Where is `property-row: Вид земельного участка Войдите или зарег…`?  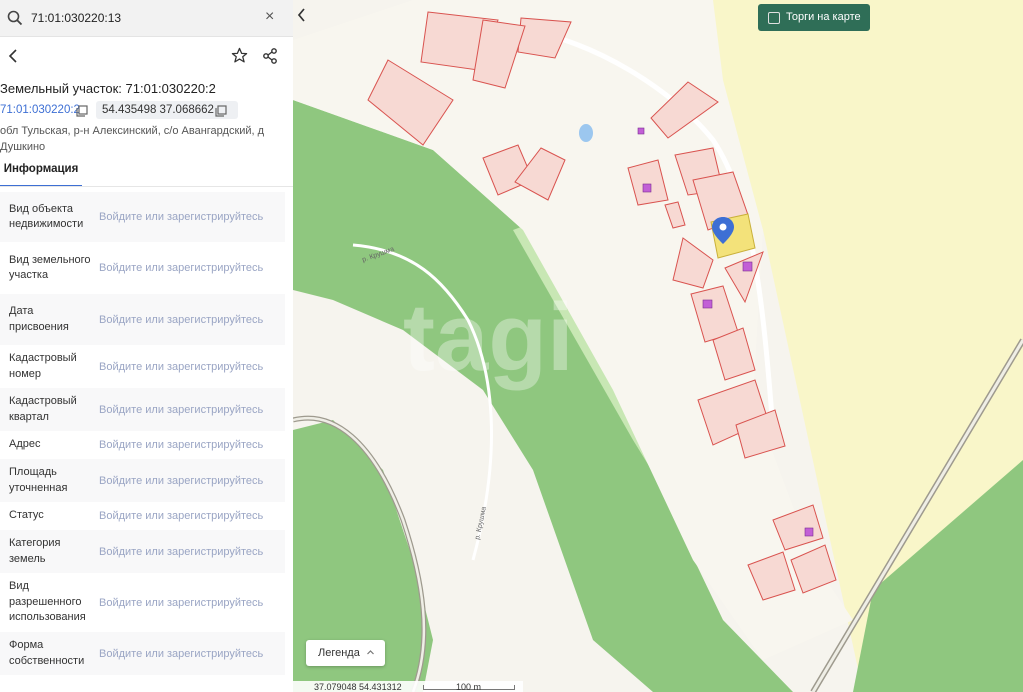
property-row: Вид земельного участка Войдите или зарег… is located at coordinates (142, 268).